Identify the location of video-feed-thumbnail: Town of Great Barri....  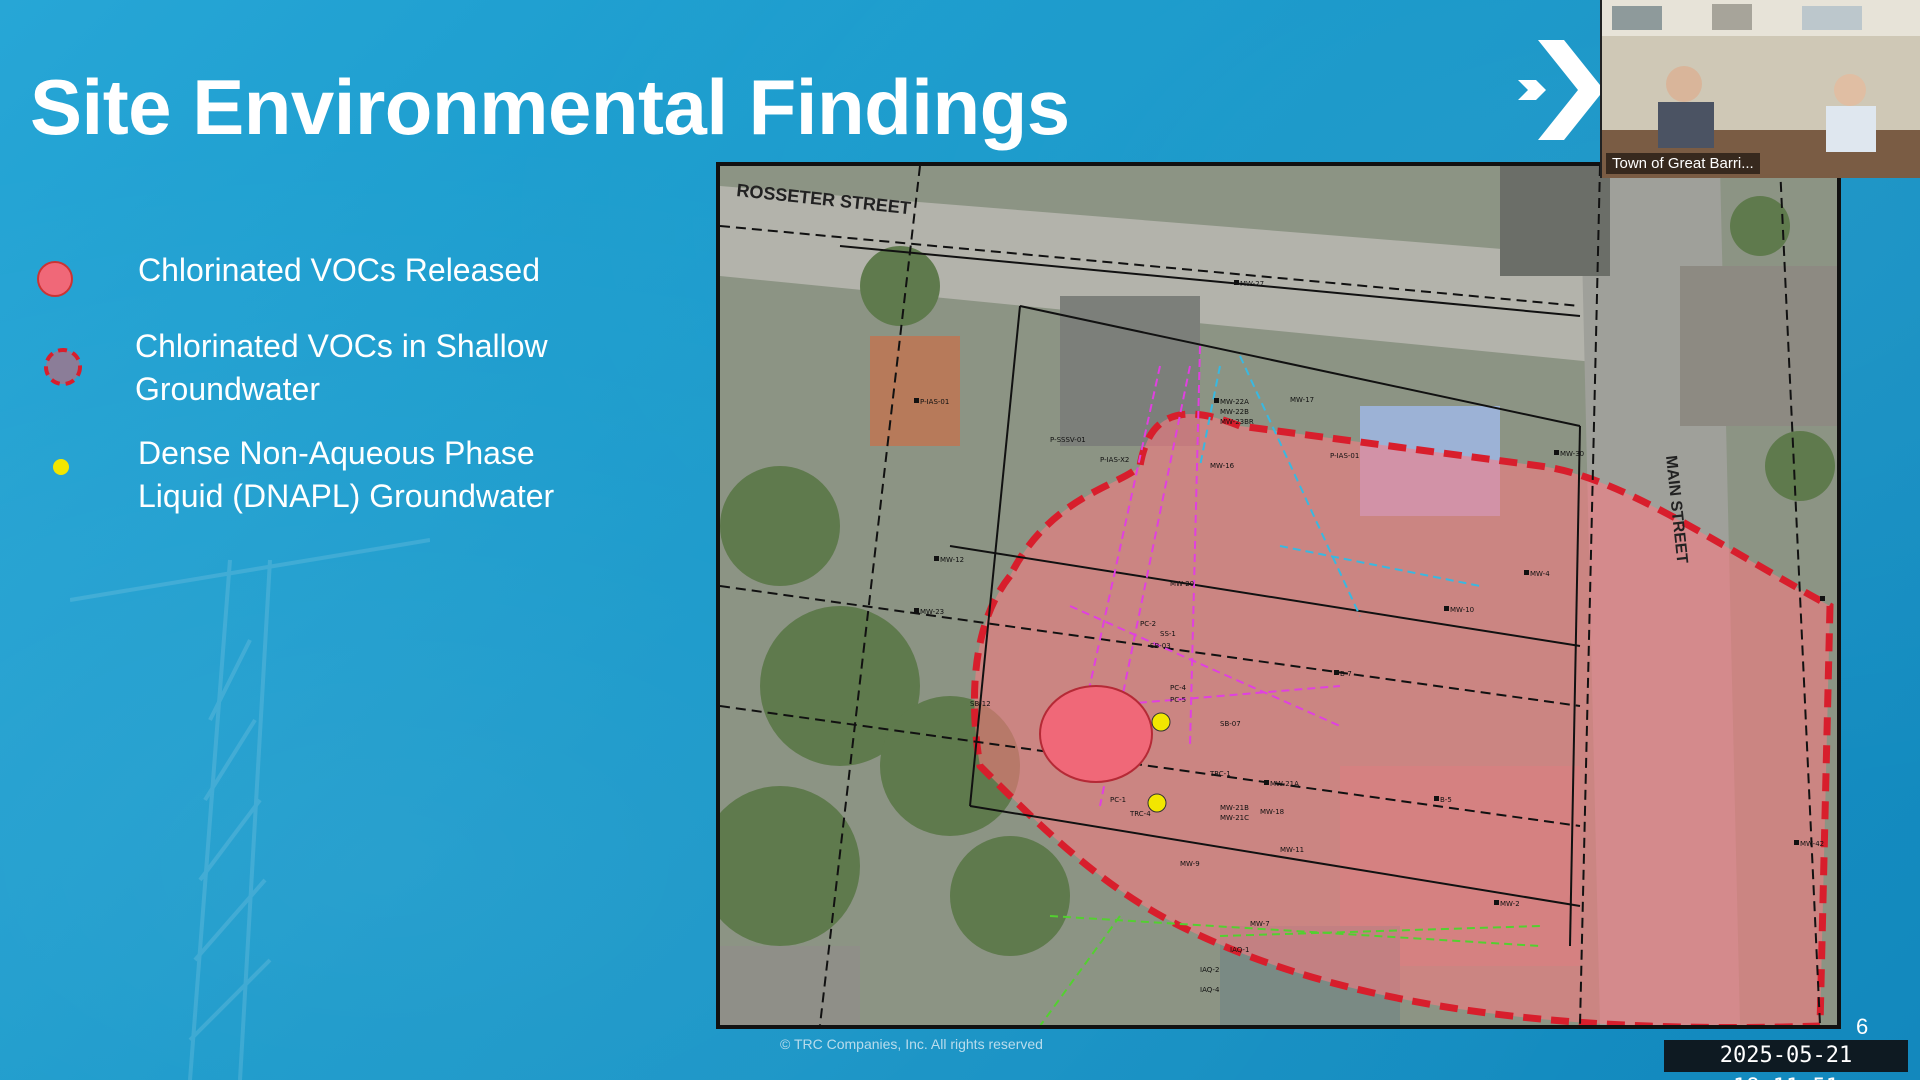
(1760, 89).